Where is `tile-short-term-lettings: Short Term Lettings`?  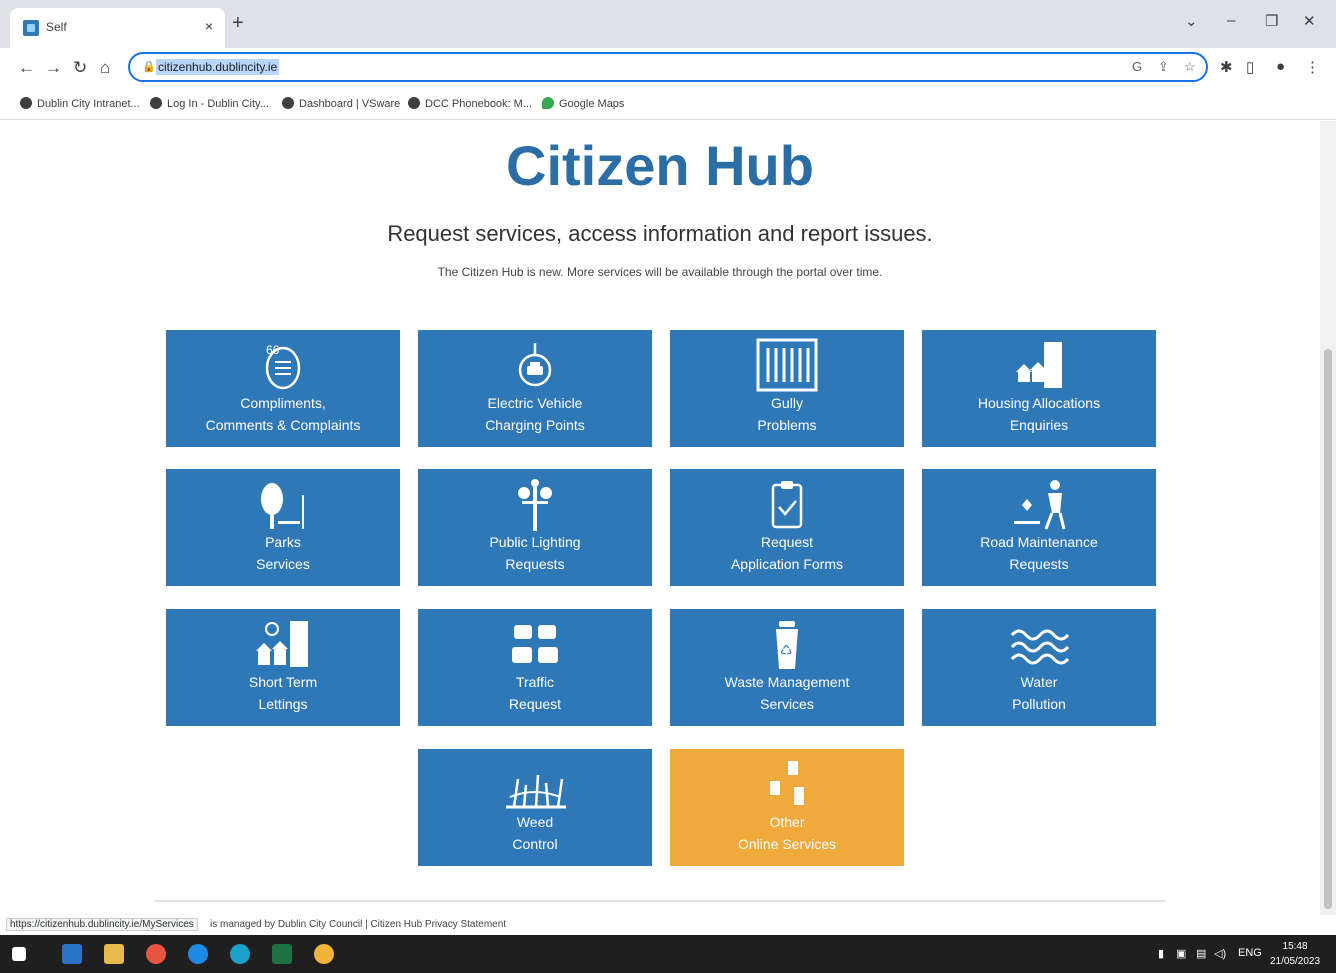 tile-short-term-lettings: Short Term Lettings is located at coordinates (283, 667).